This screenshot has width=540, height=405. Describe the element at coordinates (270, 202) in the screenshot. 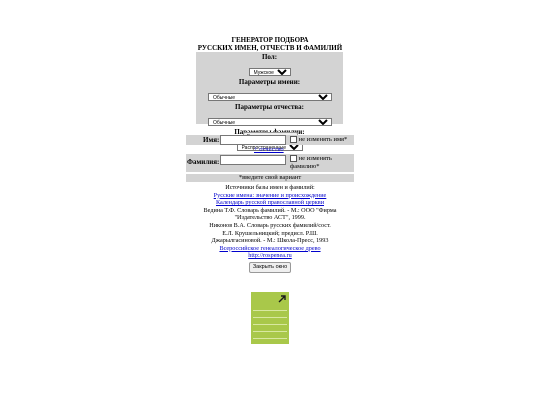

I see `calendar-link: Календарь русской православной церкви` at that location.